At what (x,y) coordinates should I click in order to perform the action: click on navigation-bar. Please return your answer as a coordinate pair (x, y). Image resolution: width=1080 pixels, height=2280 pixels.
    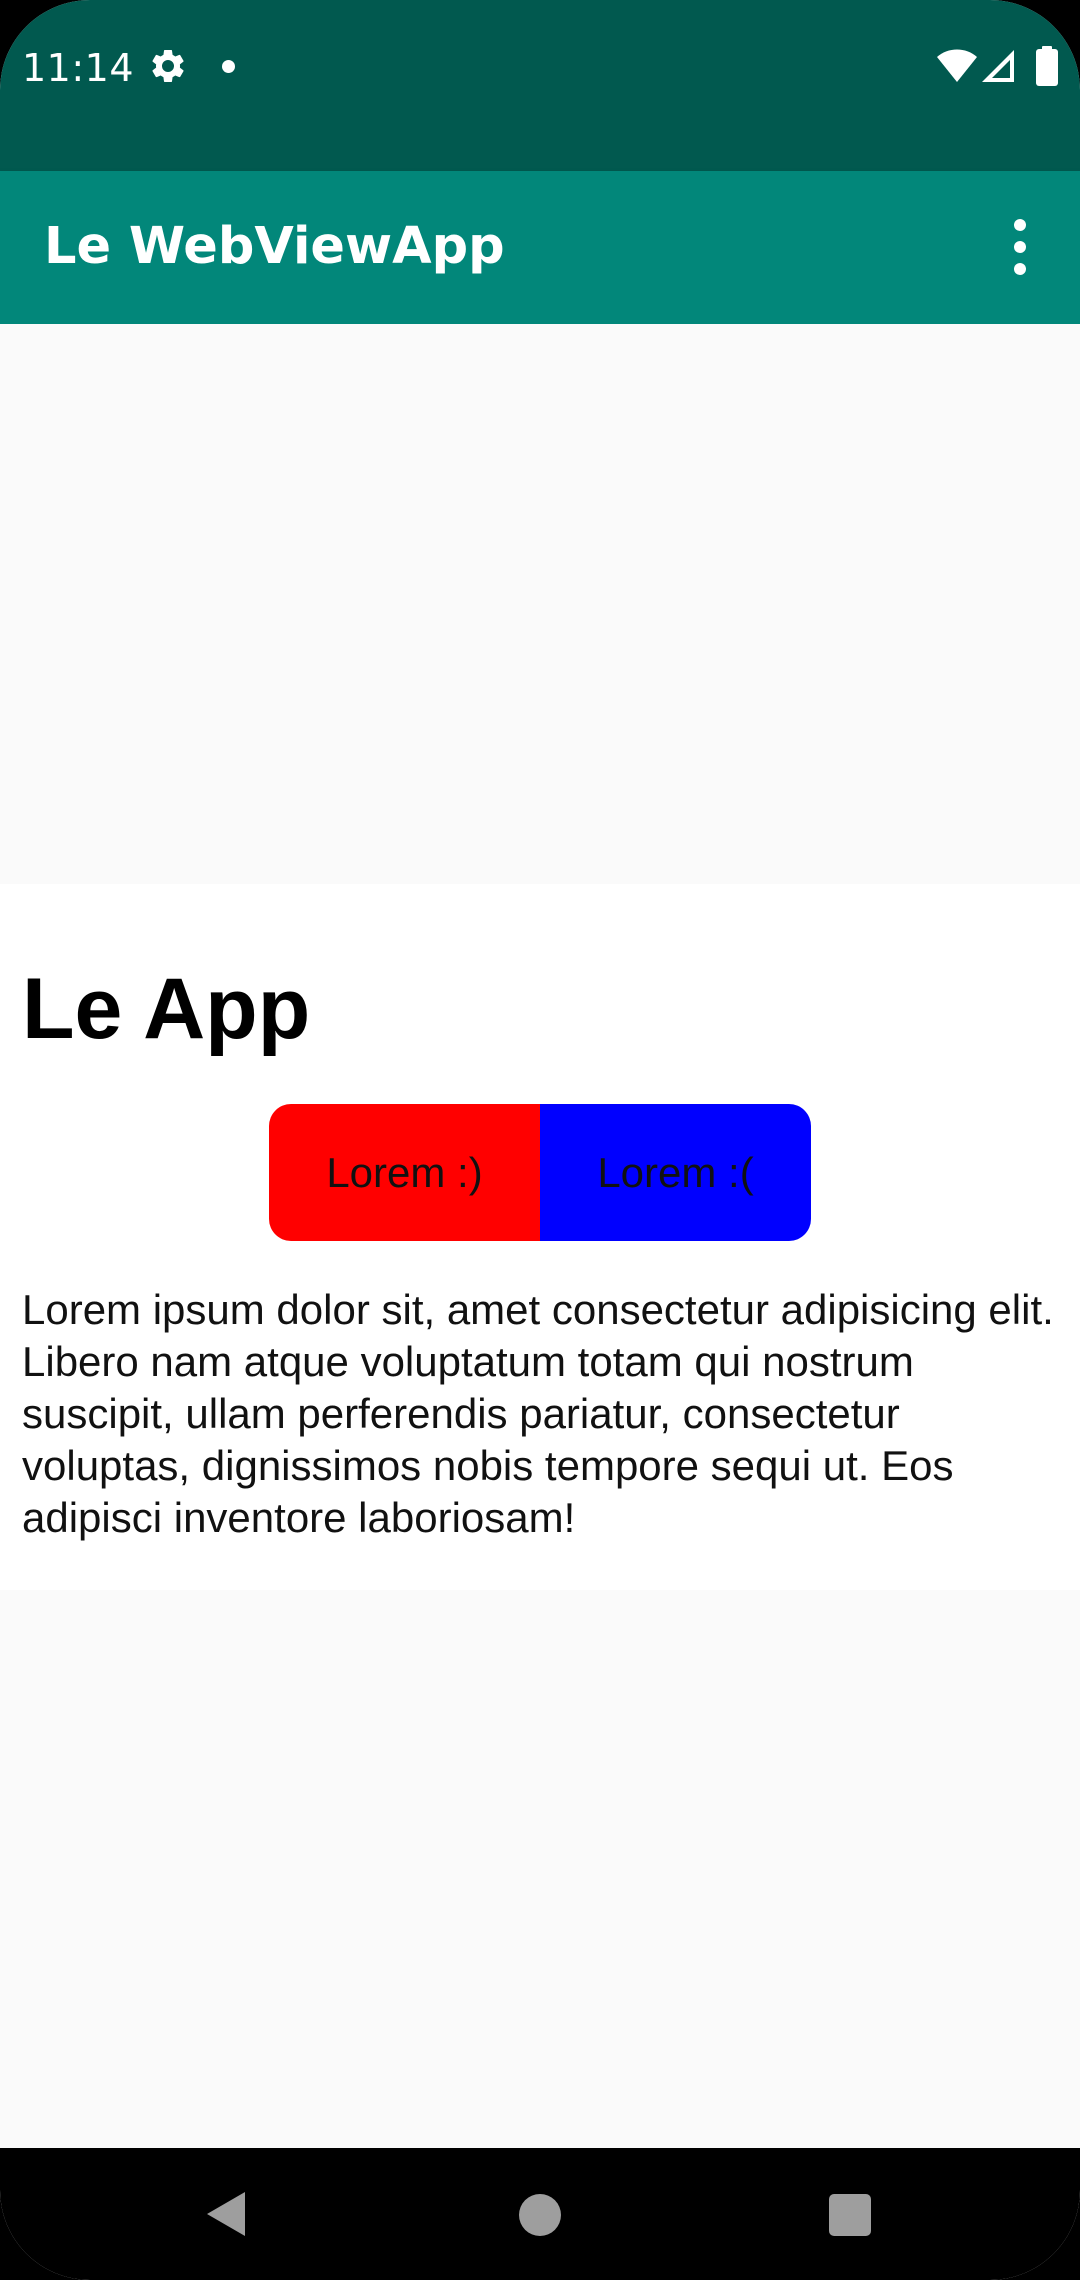
    Looking at the image, I should click on (540, 2214).